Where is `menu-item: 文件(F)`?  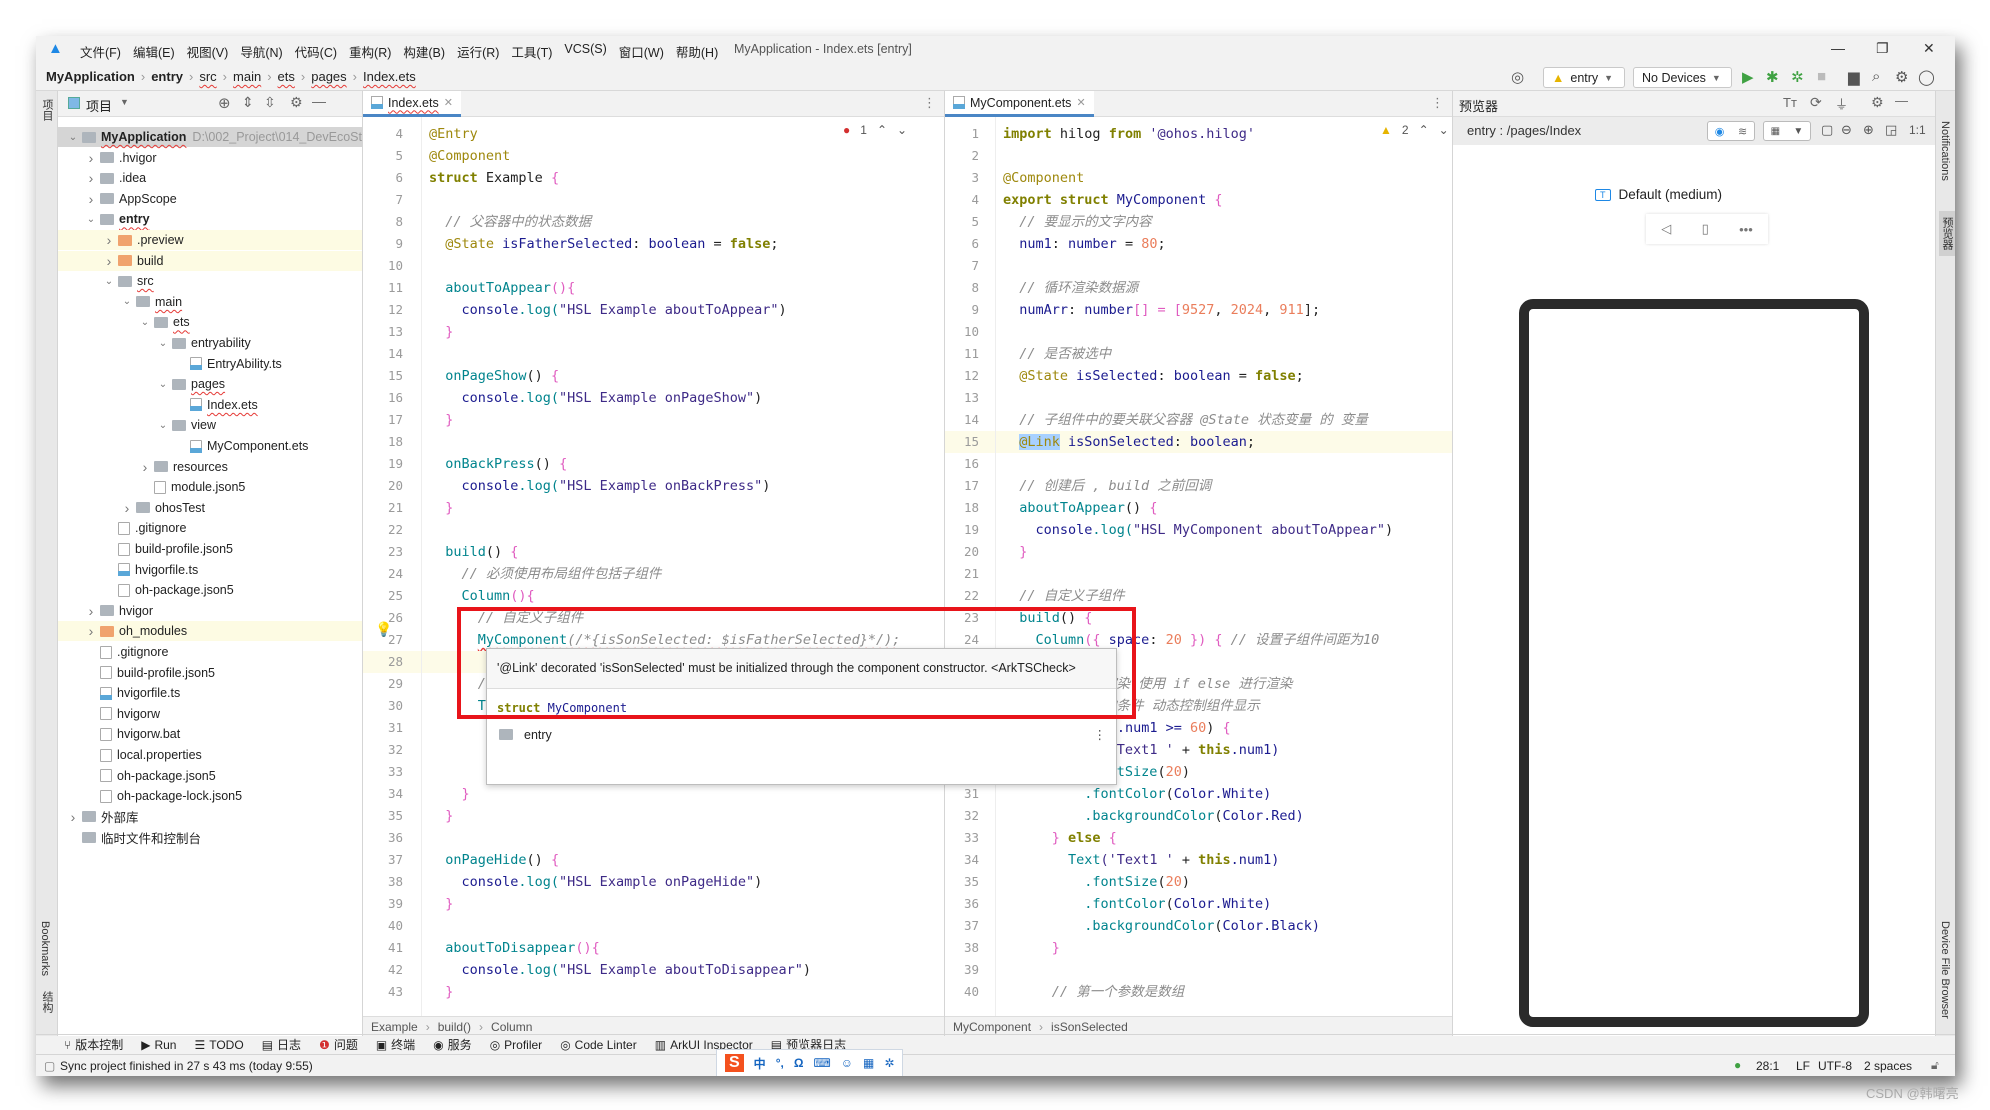 menu-item: 文件(F) is located at coordinates (100, 51).